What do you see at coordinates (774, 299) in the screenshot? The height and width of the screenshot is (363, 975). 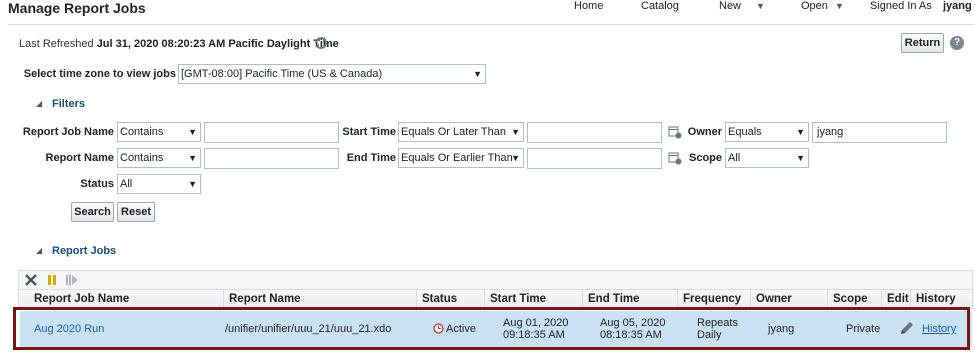 I see `col-owner: Owner` at bounding box center [774, 299].